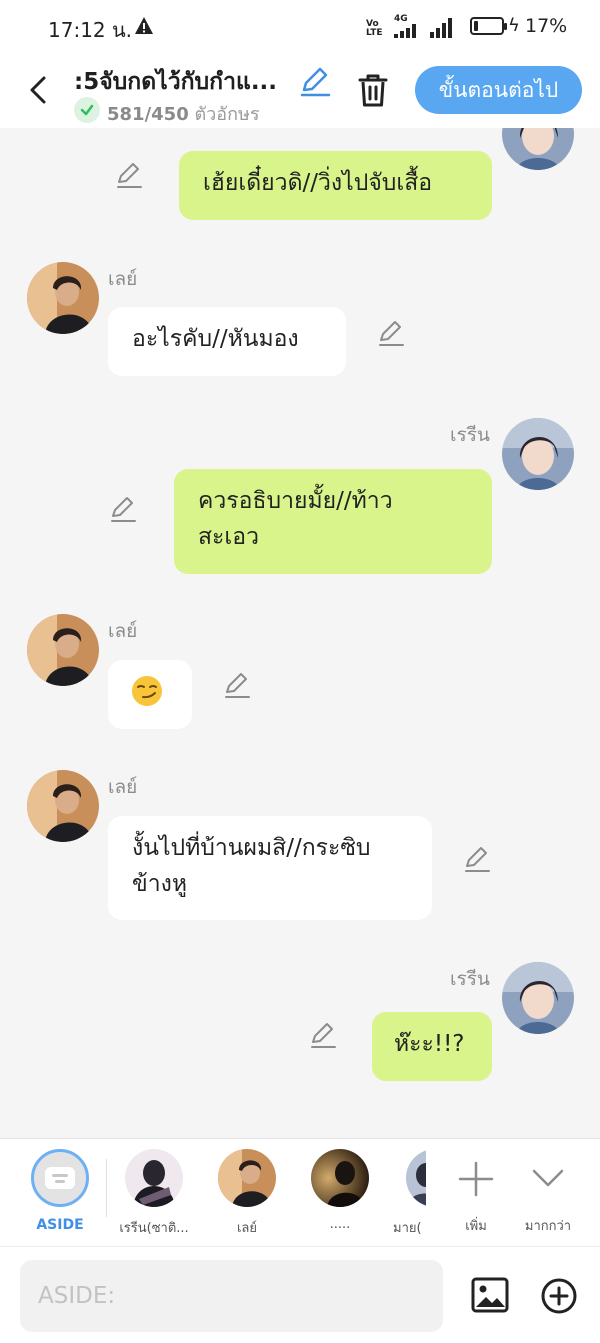  Describe the element at coordinates (90, 30) in the screenshot. I see `status-time: 17:12 น.` at that location.